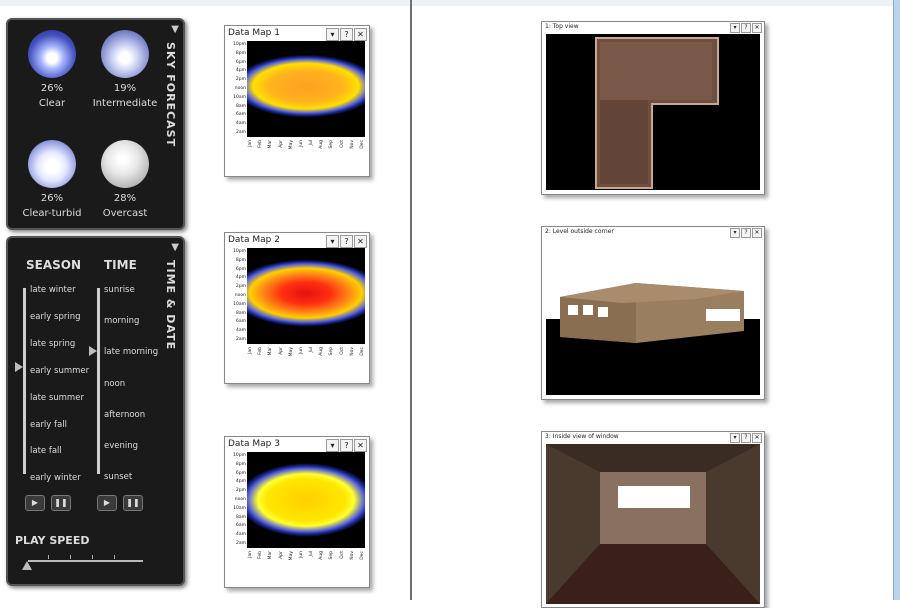 Image resolution: width=900 pixels, height=608 pixels. What do you see at coordinates (52, 344) in the screenshot?
I see `season-option: late spring` at bounding box center [52, 344].